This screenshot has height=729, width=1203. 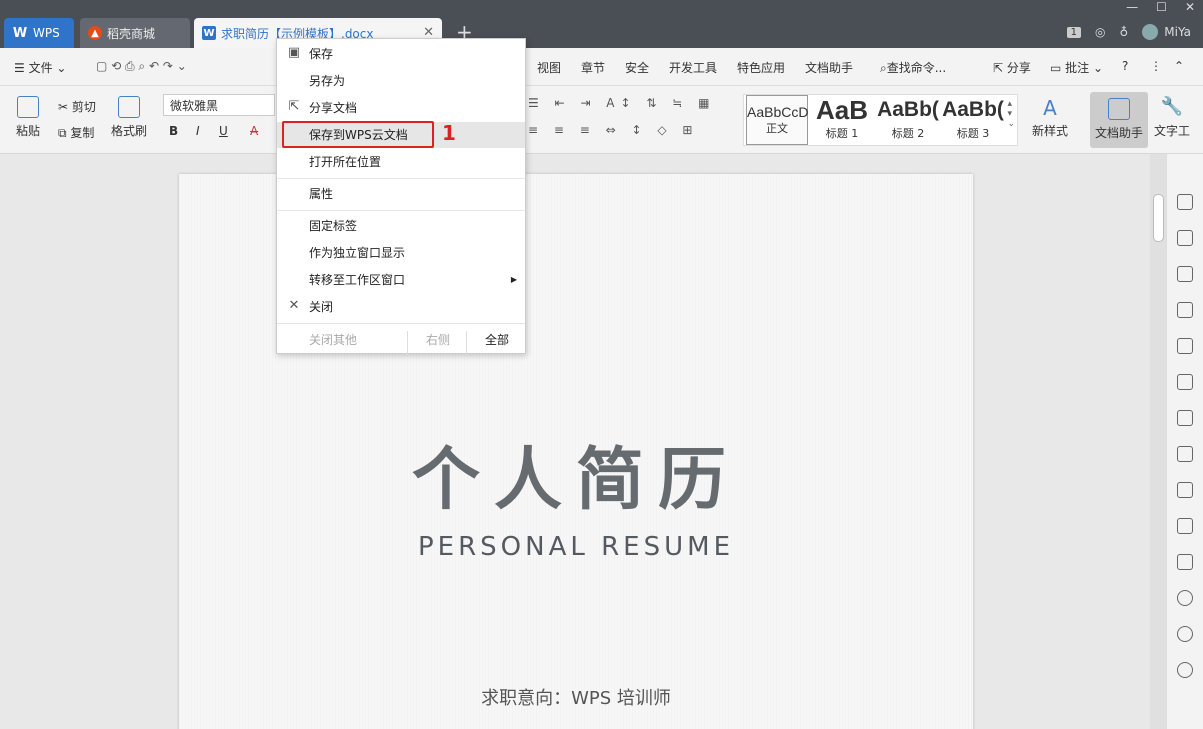 What do you see at coordinates (1190, 7) in the screenshot?
I see `close-window-icon: ✕` at bounding box center [1190, 7].